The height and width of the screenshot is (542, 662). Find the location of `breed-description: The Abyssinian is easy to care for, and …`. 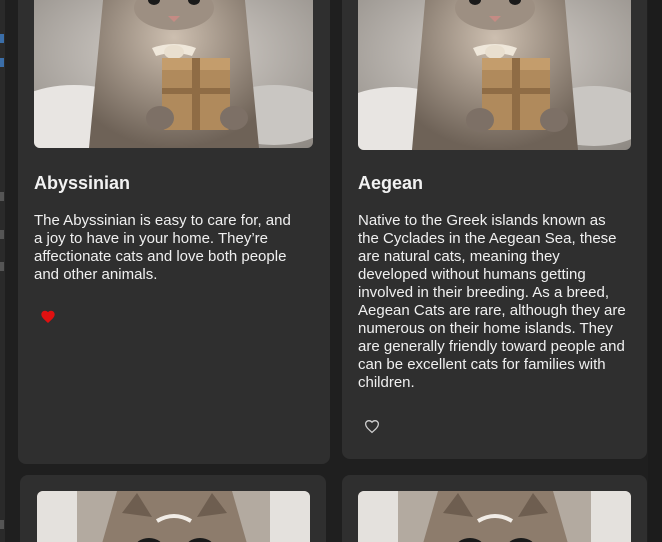

breed-description: The Abyssinian is easy to care for, and … is located at coordinates (162, 247).